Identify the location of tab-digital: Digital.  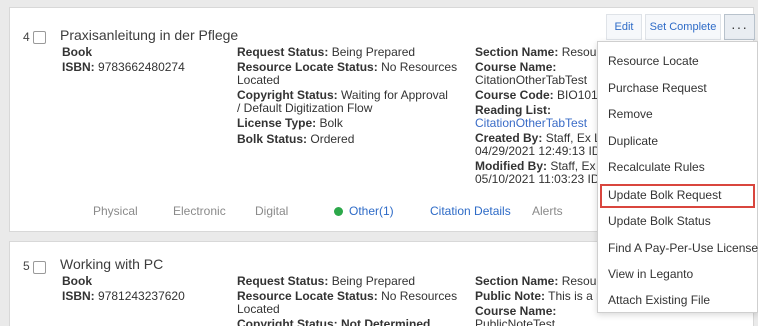
(271, 211).